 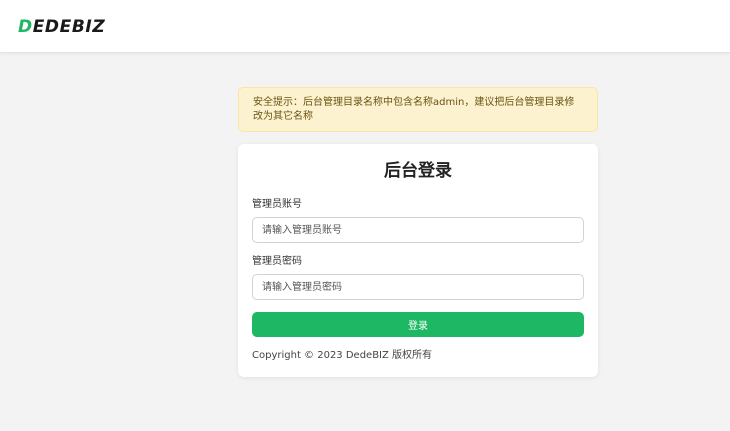 I want to click on security-alert: 安全提示：后台管理目录名称中包含名称admin，建议把后台管理目录修改为其它名称, so click(x=418, y=109).